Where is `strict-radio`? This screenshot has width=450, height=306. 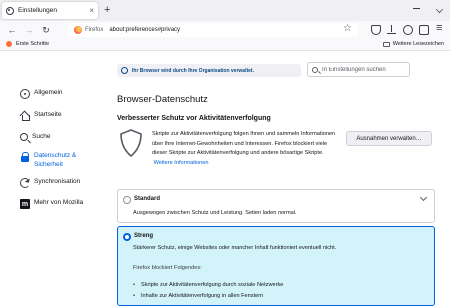
strict-radio is located at coordinates (127, 237).